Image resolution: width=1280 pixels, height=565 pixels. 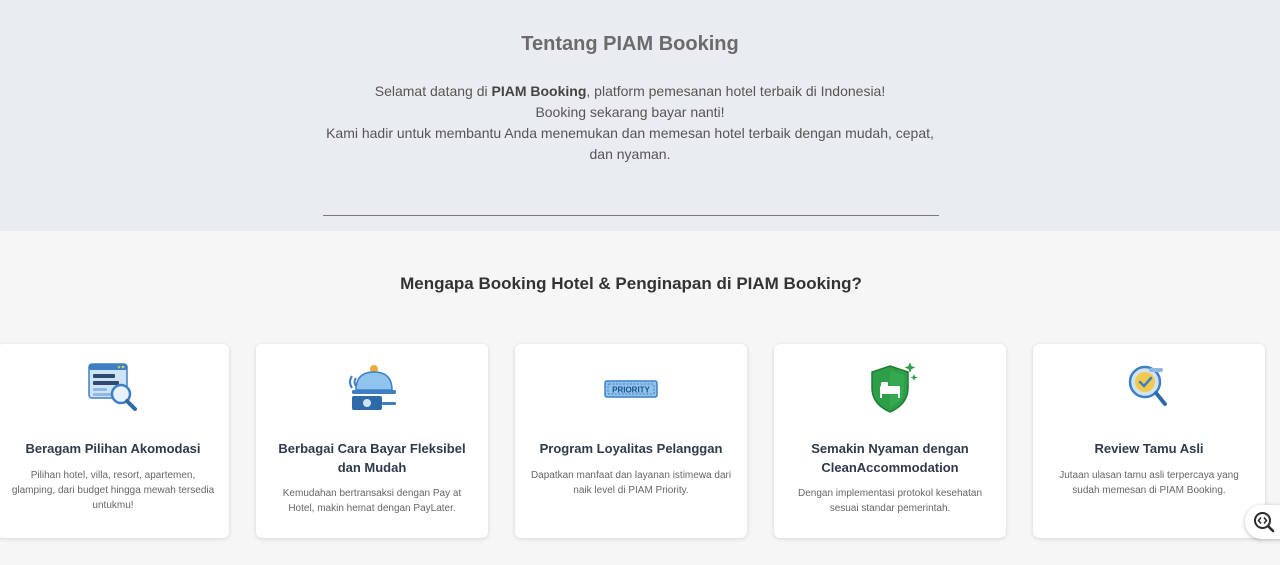 What do you see at coordinates (631, 448) in the screenshot?
I see `feature-card-title: Program Loyalitas Pelanggan` at bounding box center [631, 448].